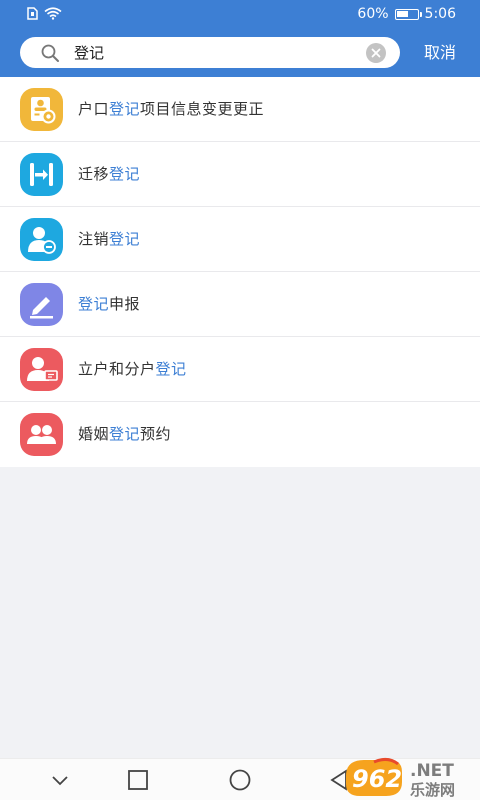 The height and width of the screenshot is (800, 480). Describe the element at coordinates (109, 239) in the screenshot. I see `item-label: 注销登记` at that location.